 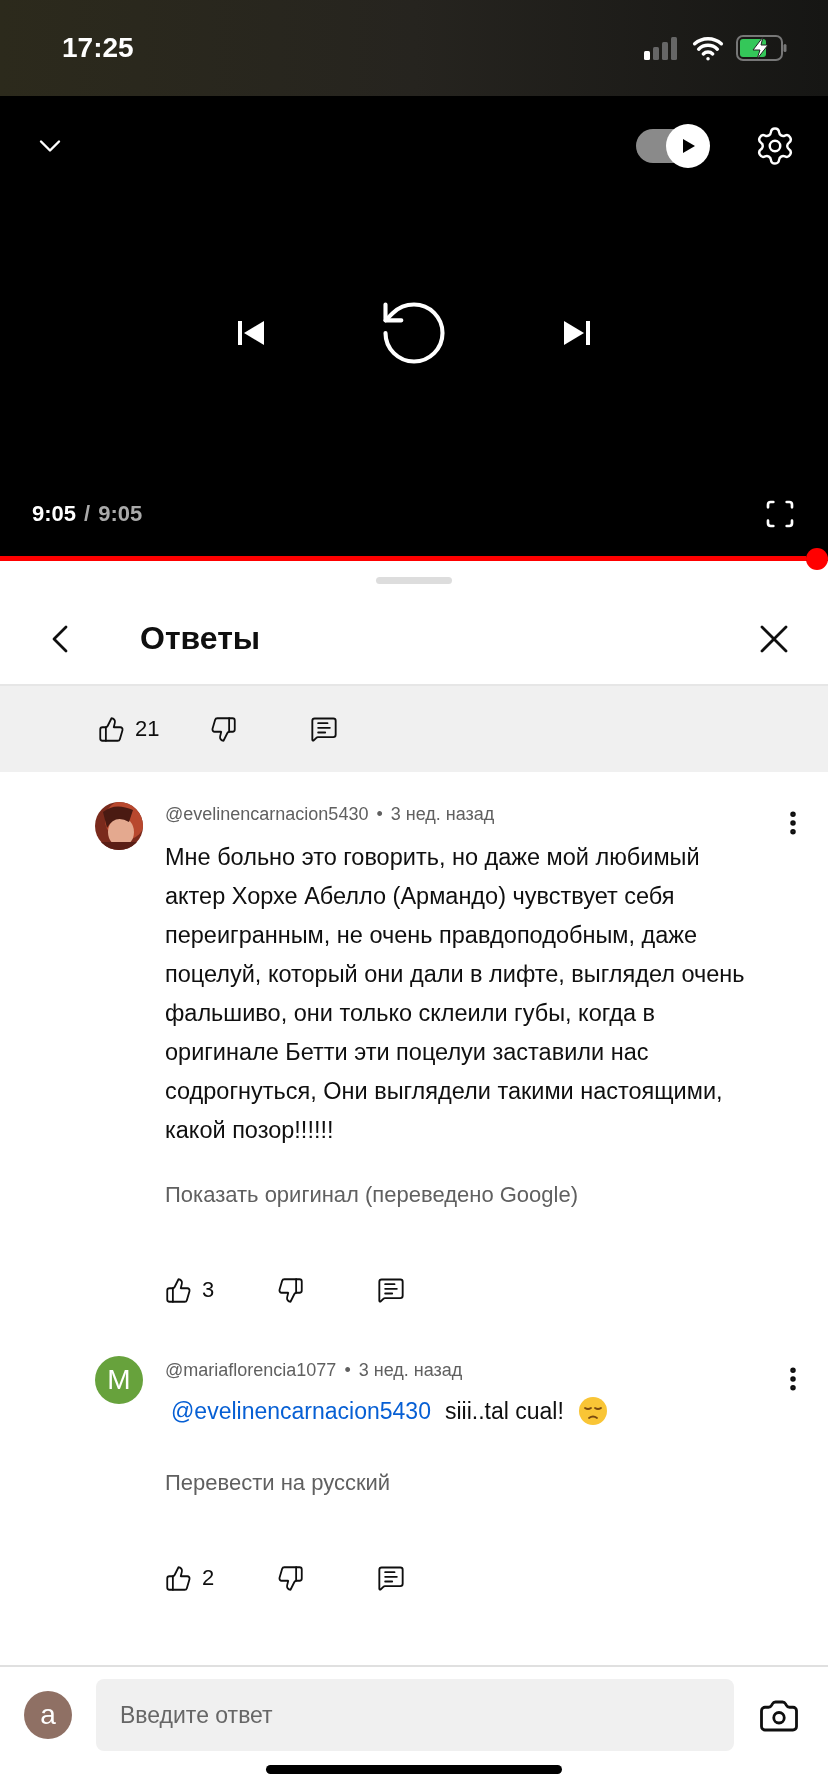 What do you see at coordinates (154, 729) in the screenshot?
I see `like-button: 21` at bounding box center [154, 729].